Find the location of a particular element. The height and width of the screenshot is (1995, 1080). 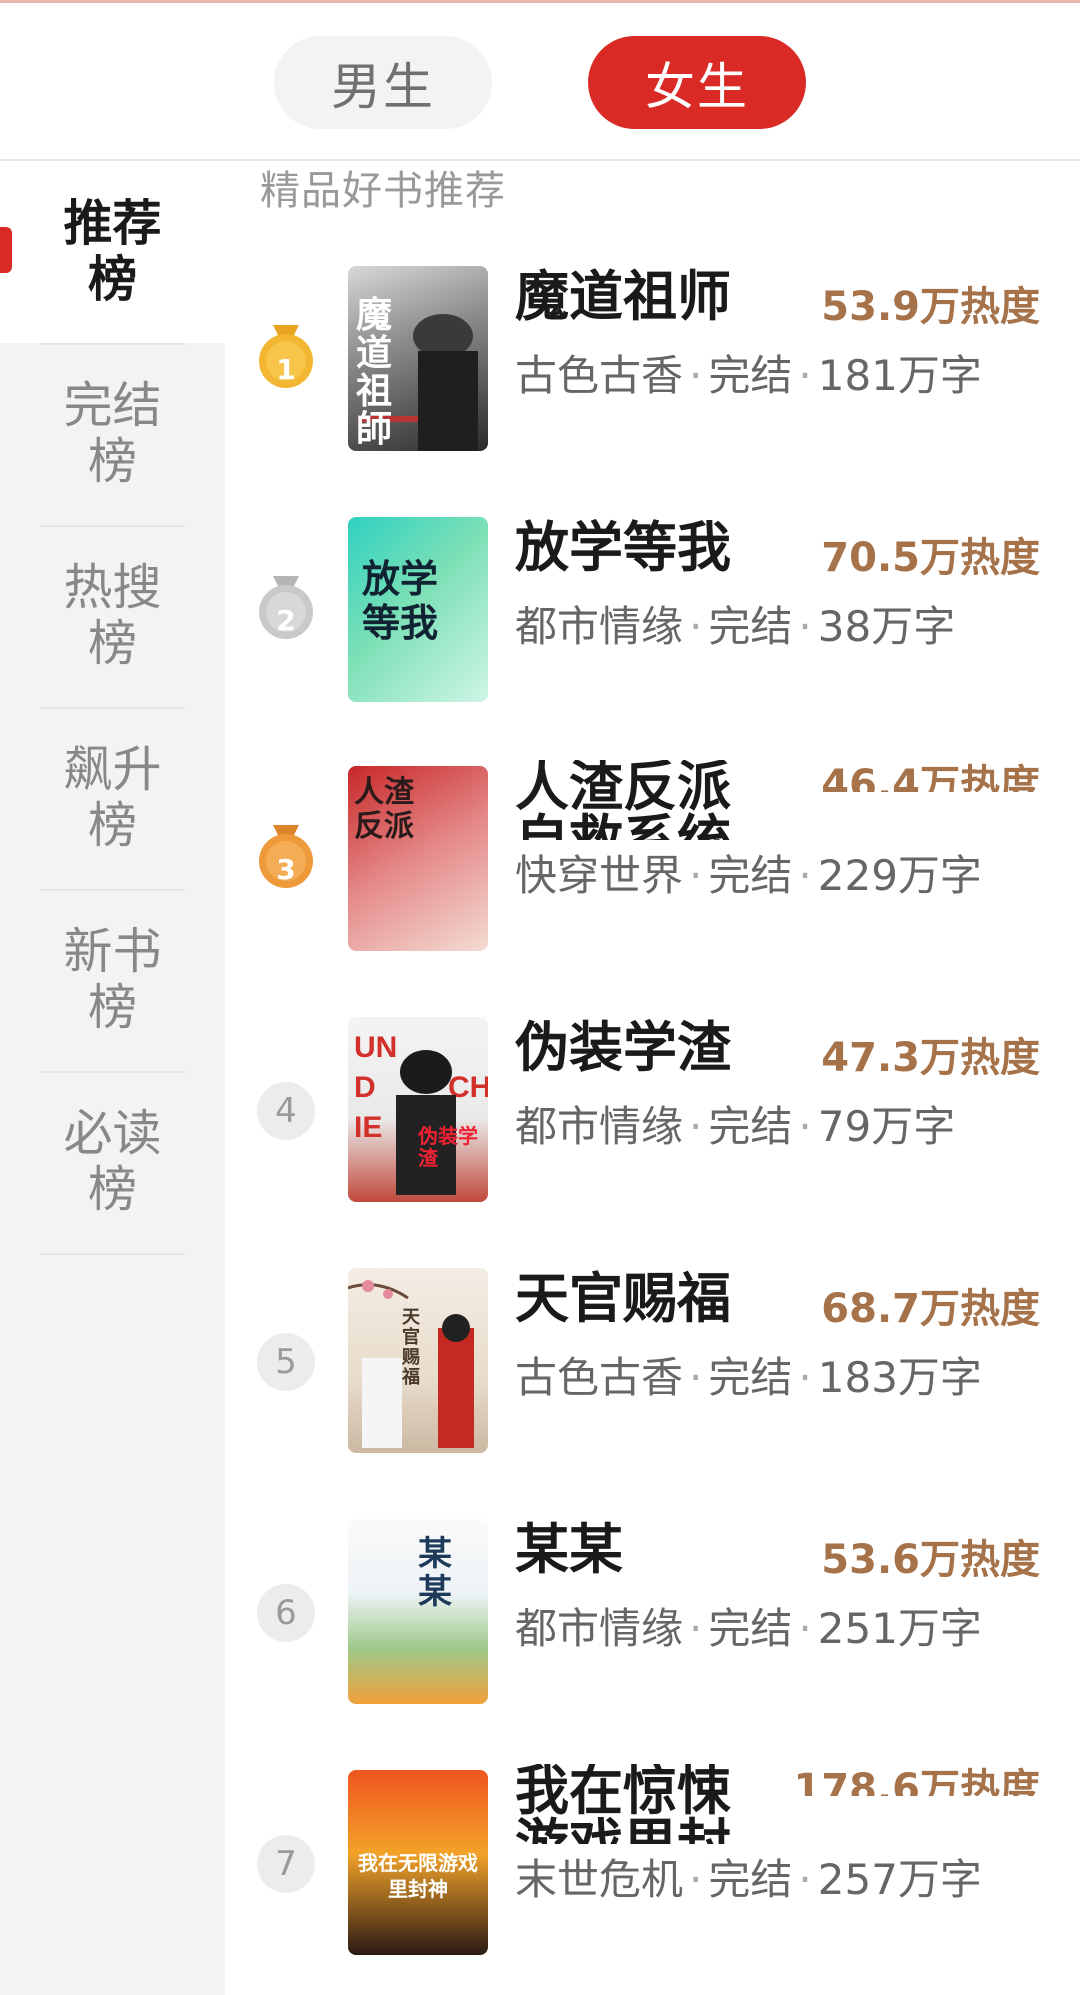

book-heat: 53.9万热度 is located at coordinates (930, 307).